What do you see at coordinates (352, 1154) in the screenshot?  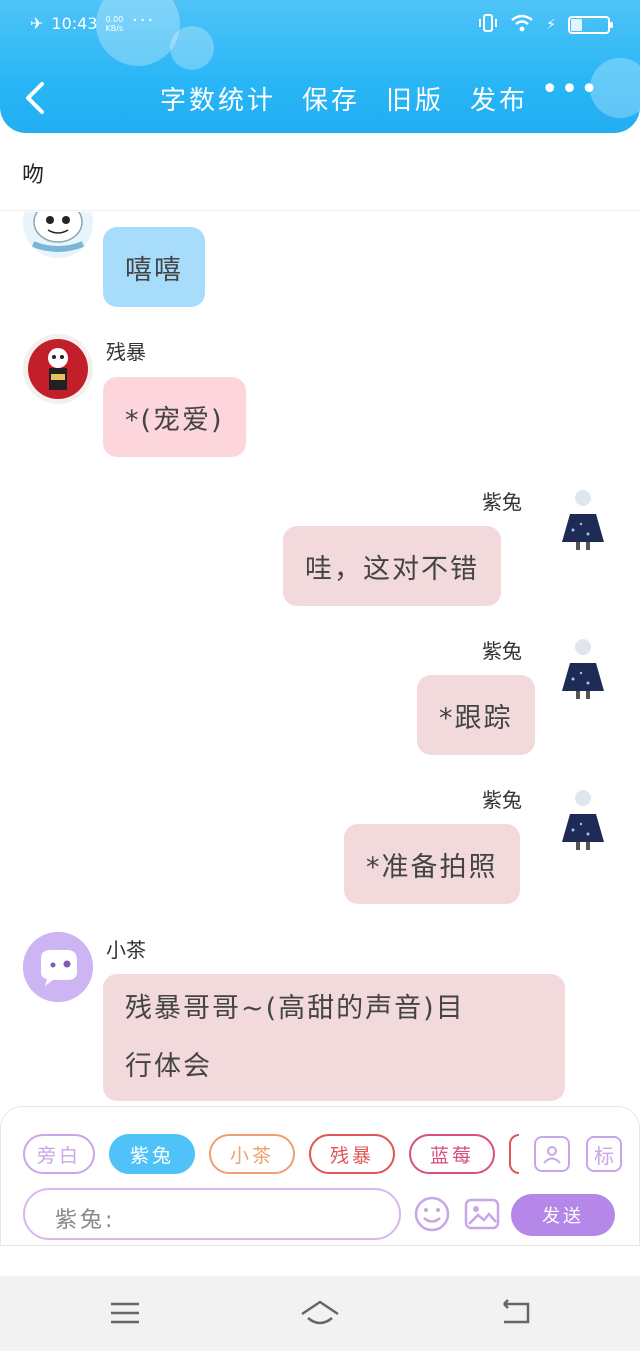 I see `role-chip-canbao: 残暴` at bounding box center [352, 1154].